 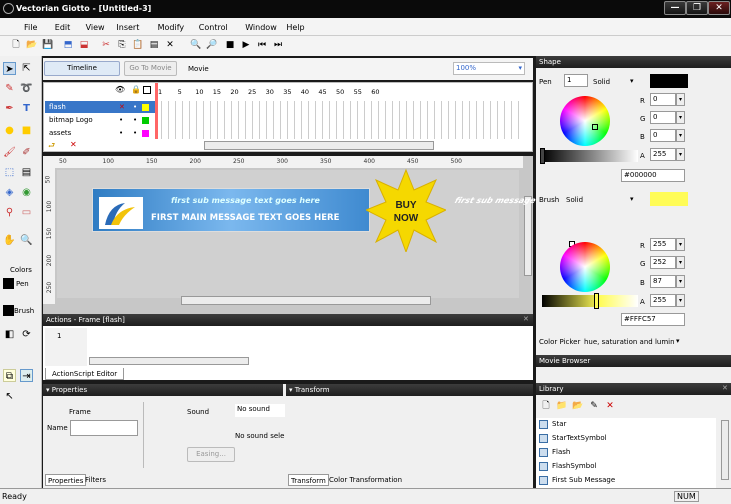 I want to click on transform-tool-icon: ⬚, so click(x=9, y=172).